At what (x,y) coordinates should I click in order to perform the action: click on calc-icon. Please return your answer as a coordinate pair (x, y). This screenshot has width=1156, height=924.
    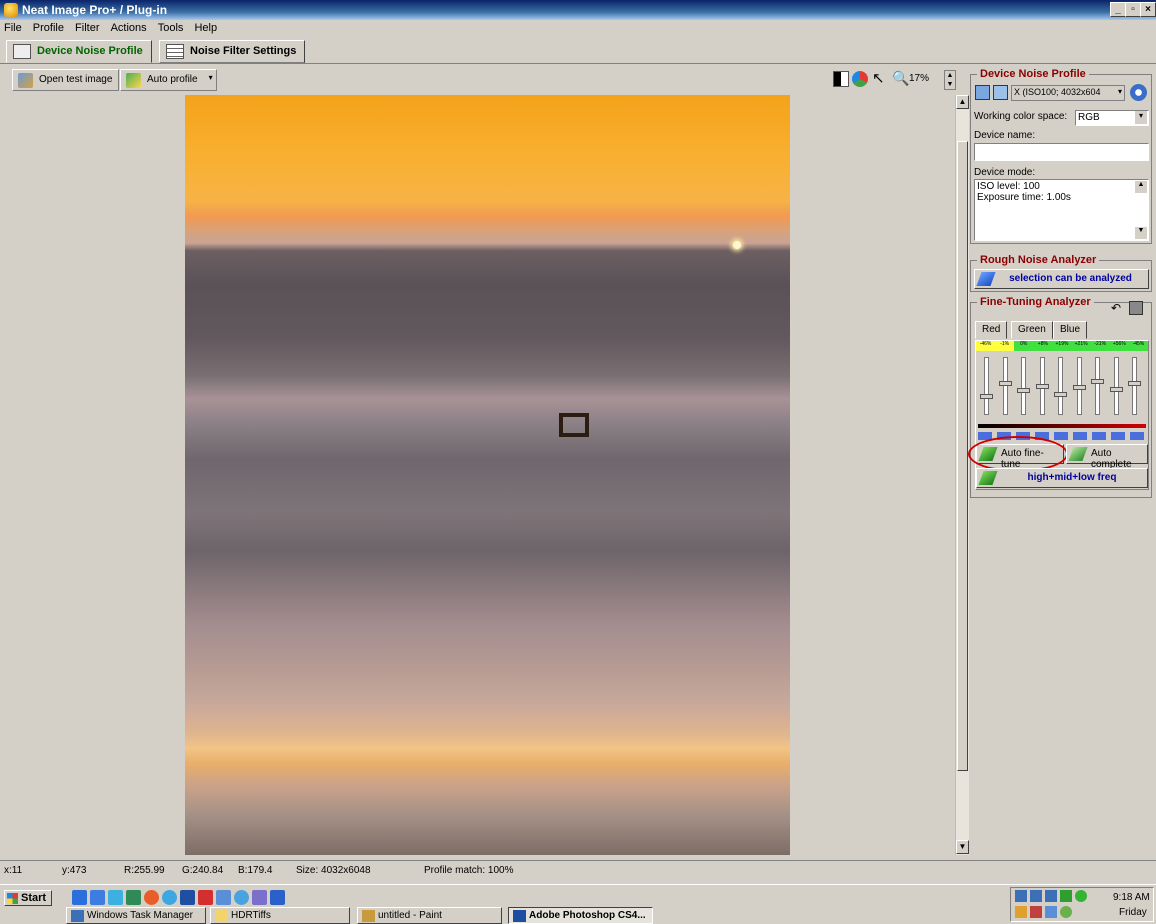
    Looking at the image, I should click on (259, 897).